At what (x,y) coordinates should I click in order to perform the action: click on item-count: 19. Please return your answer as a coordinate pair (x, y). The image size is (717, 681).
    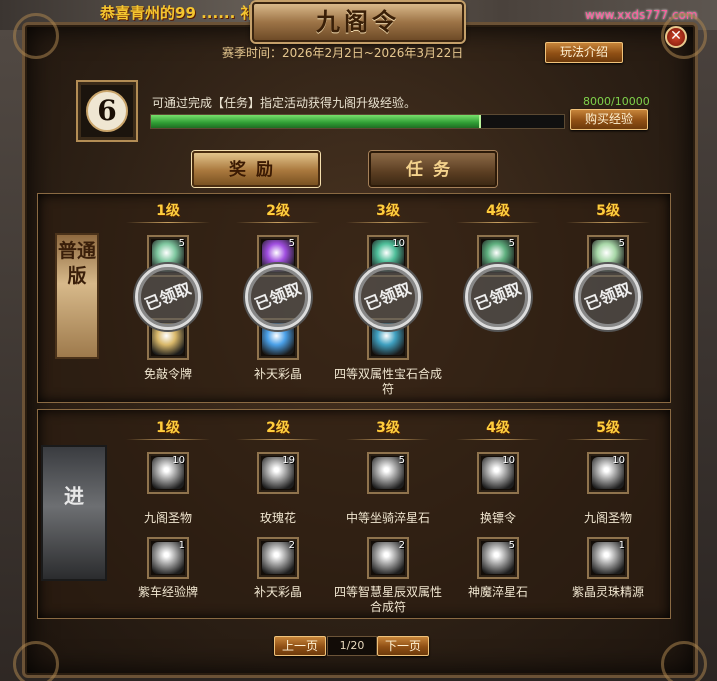
    Looking at the image, I should click on (288, 460).